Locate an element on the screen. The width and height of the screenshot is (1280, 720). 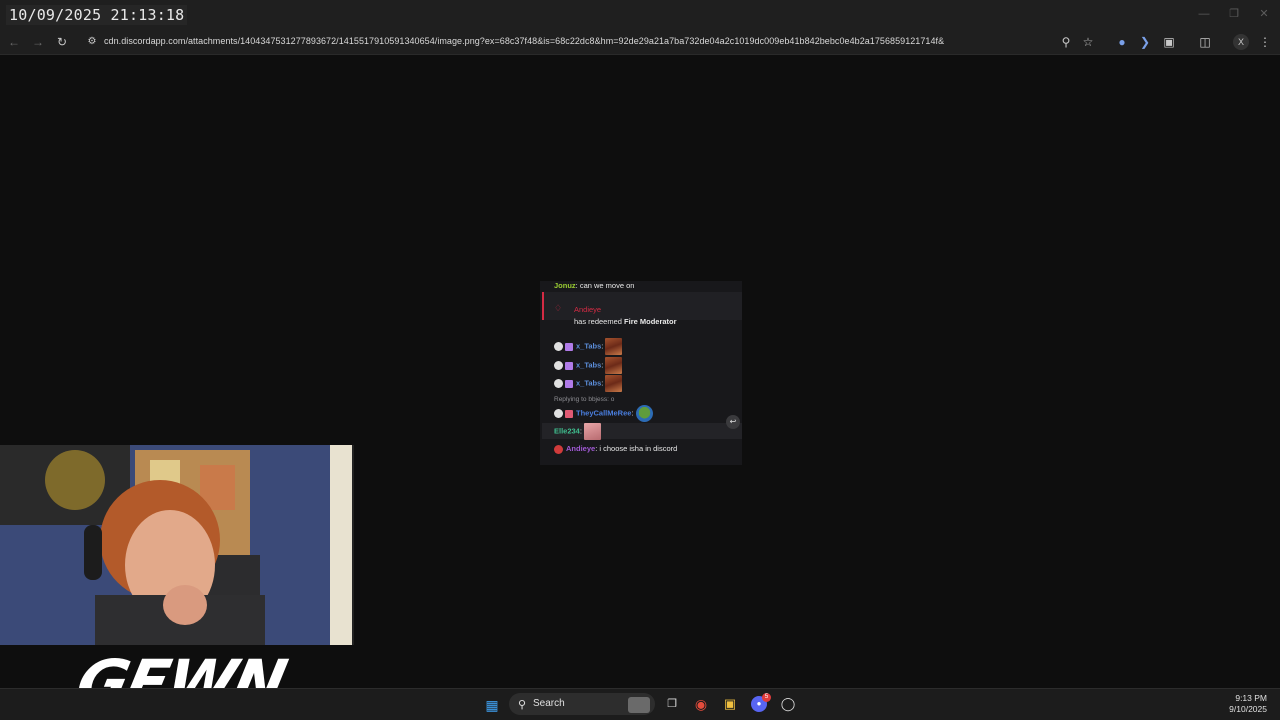
redeem-prefix: has redeemed is located at coordinates (599, 321).